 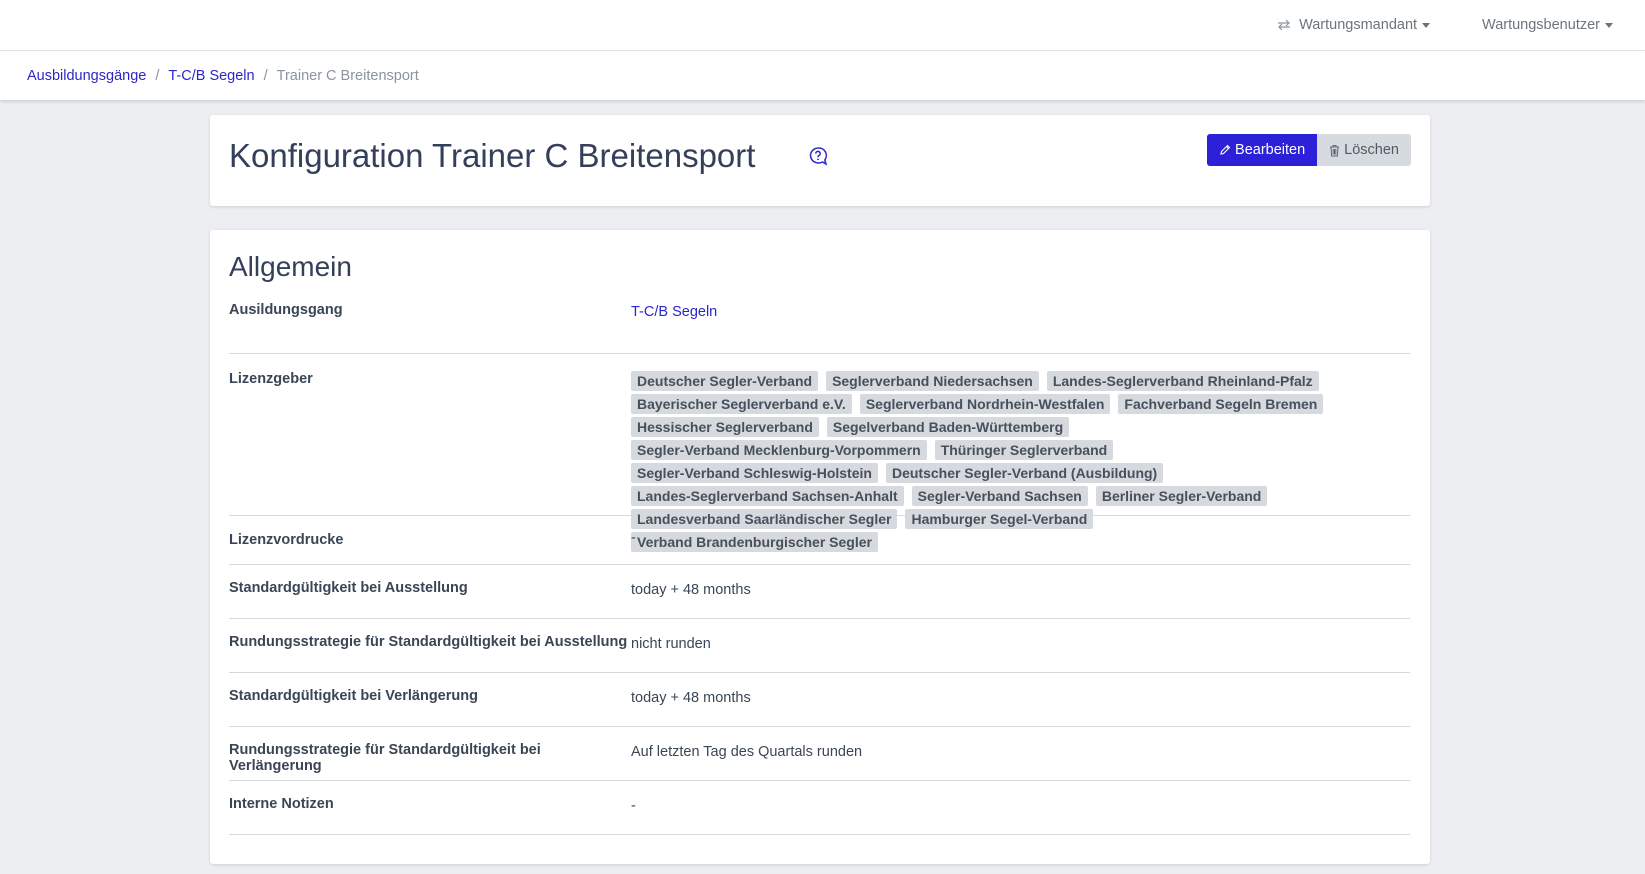 What do you see at coordinates (1270, 150) in the screenshot?
I see `edit-button-label: Bearbeiten` at bounding box center [1270, 150].